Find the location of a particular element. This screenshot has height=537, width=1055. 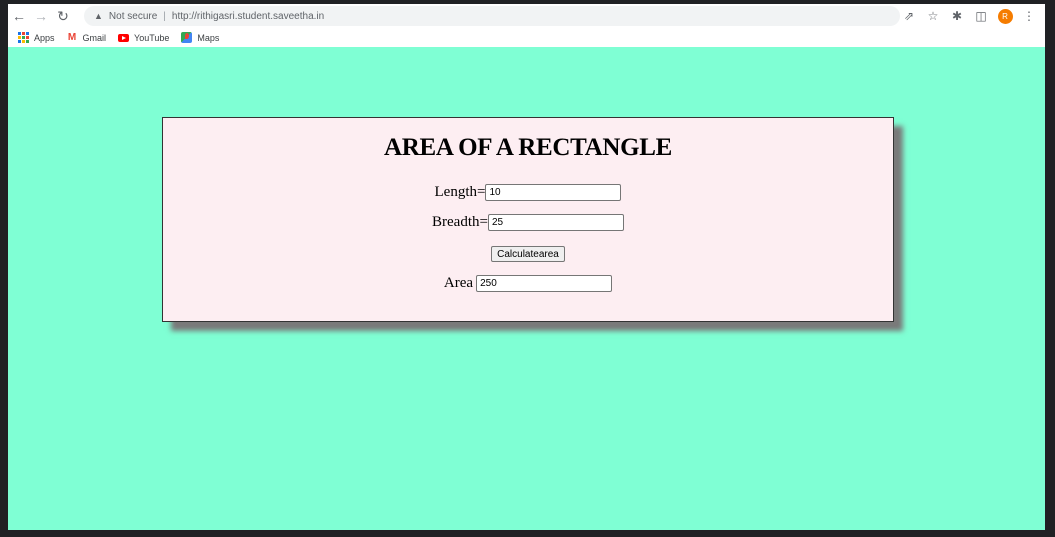

button-row: Calculatearea is located at coordinates (528, 254).